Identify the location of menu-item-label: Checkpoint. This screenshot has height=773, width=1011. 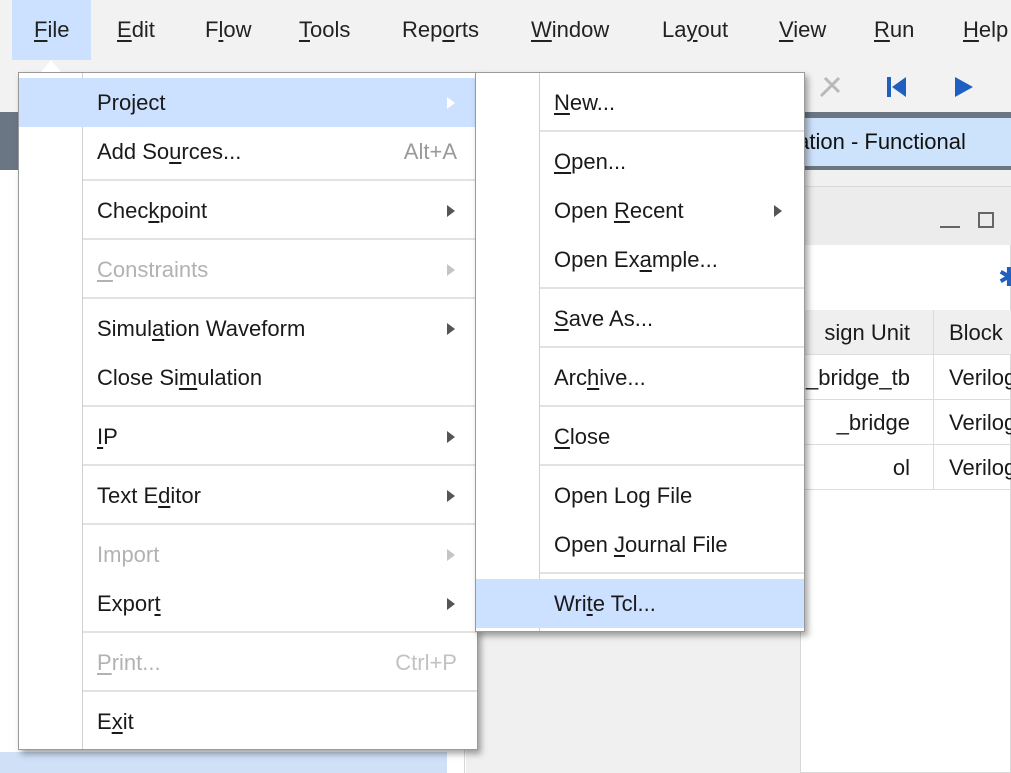
(152, 210).